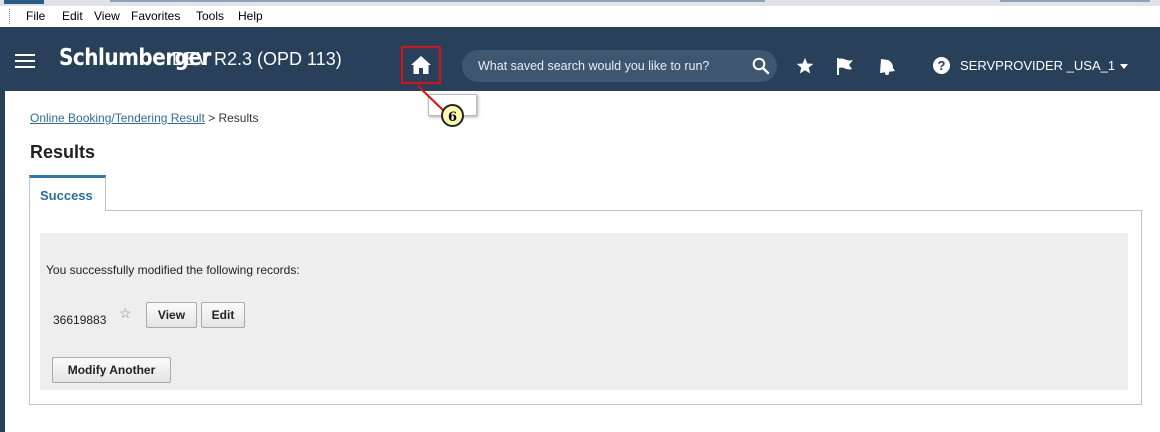 Image resolution: width=1160 pixels, height=432 pixels. Describe the element at coordinates (2, 261) in the screenshot. I see `left-edge-bar` at that location.